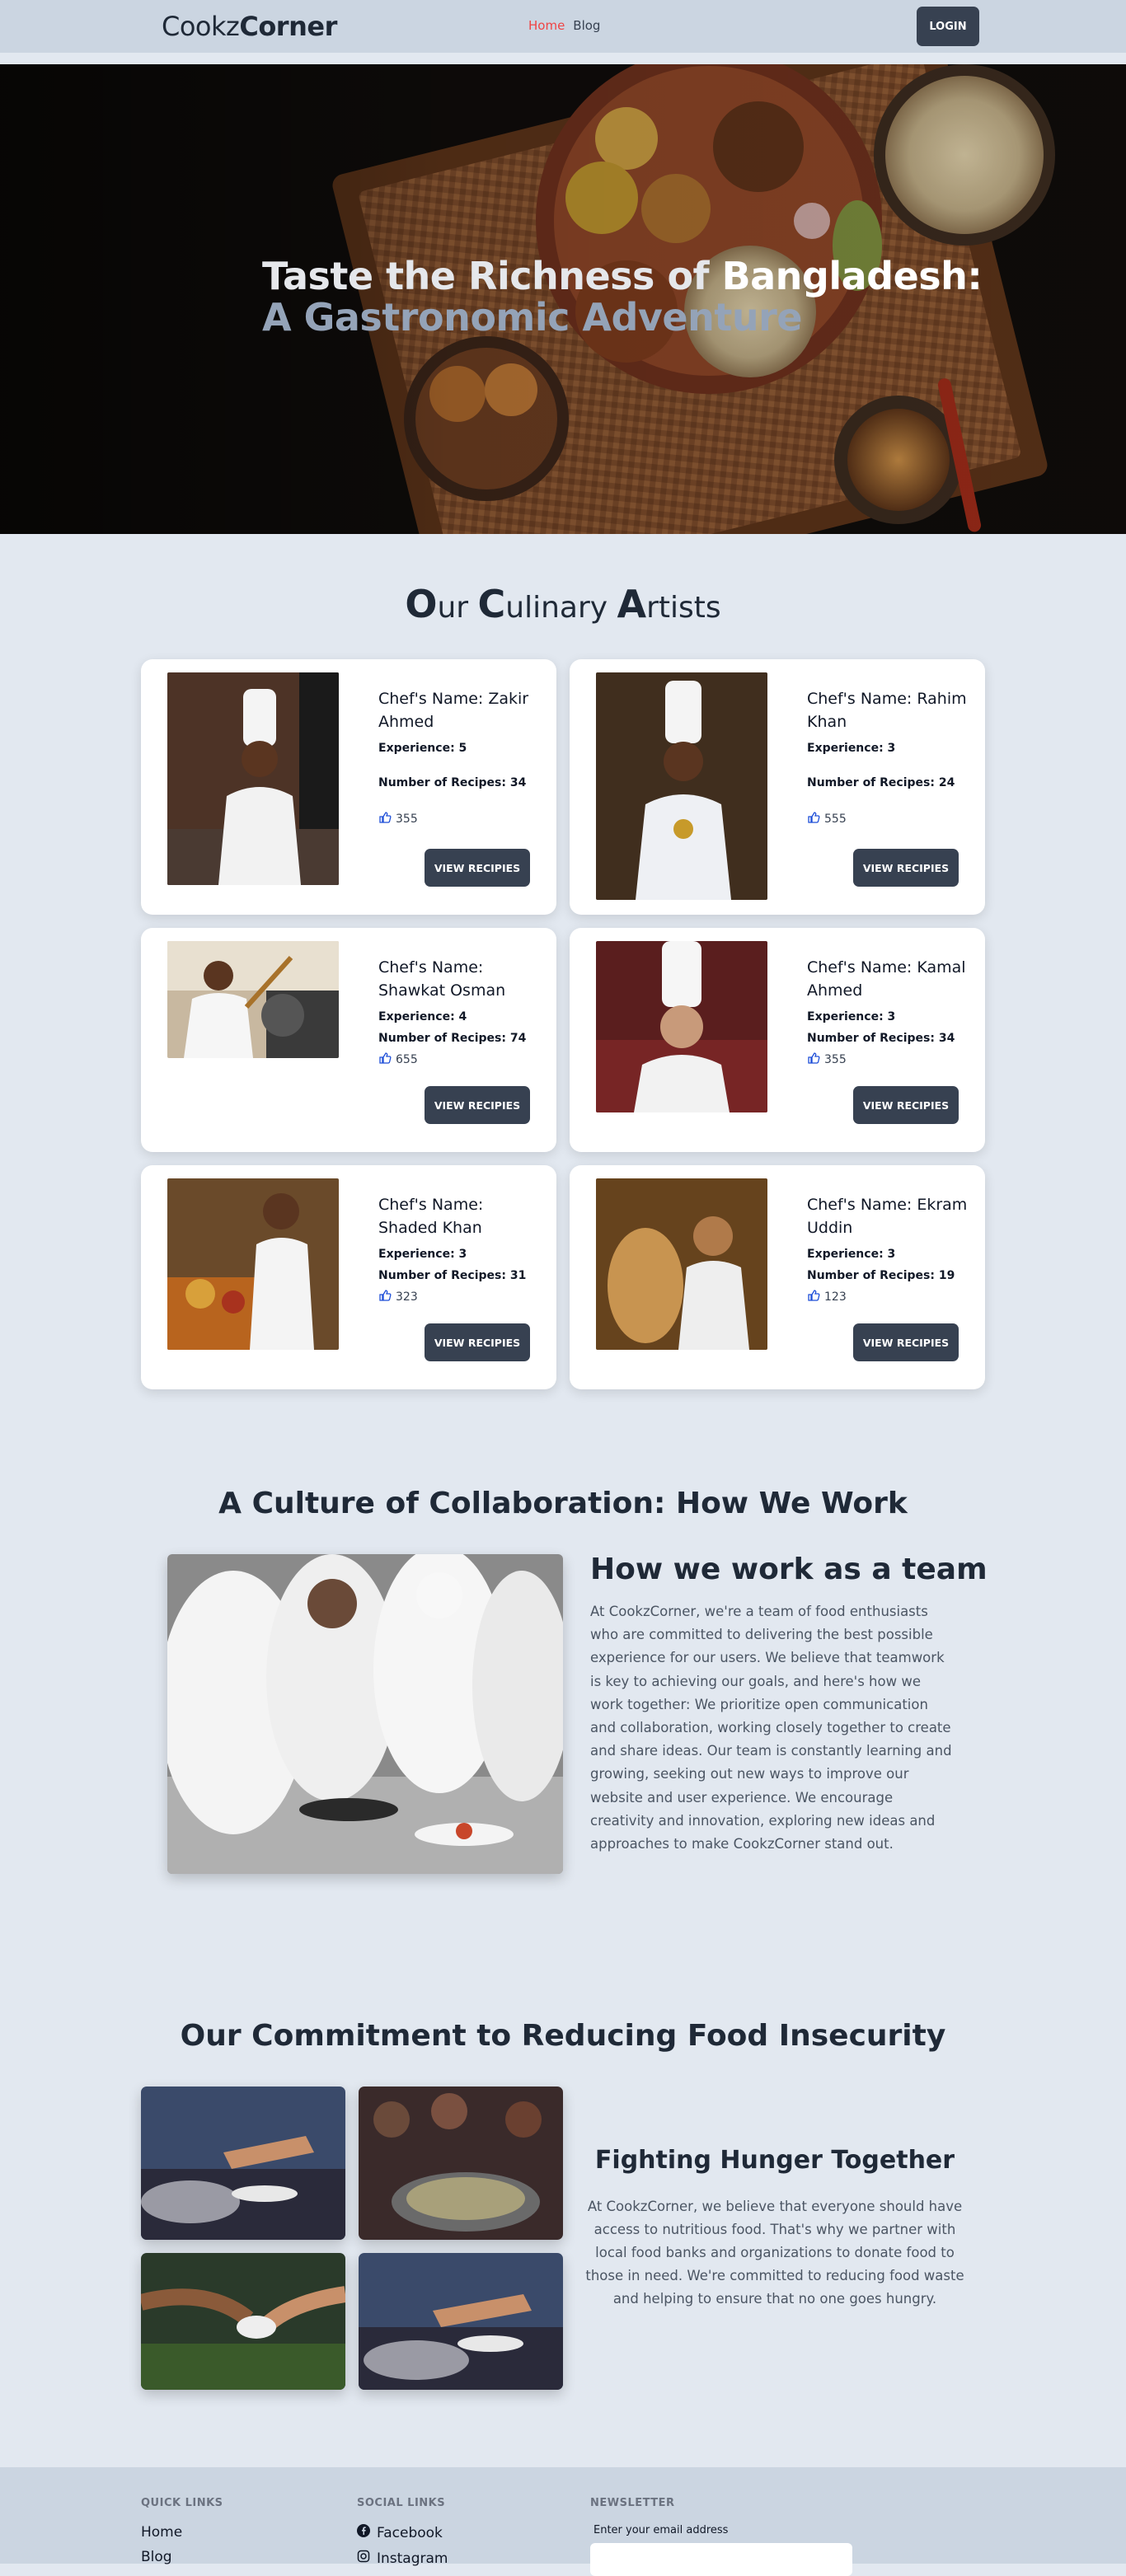  Describe the element at coordinates (288, 26) in the screenshot. I see `brand-part2: Corner` at that location.